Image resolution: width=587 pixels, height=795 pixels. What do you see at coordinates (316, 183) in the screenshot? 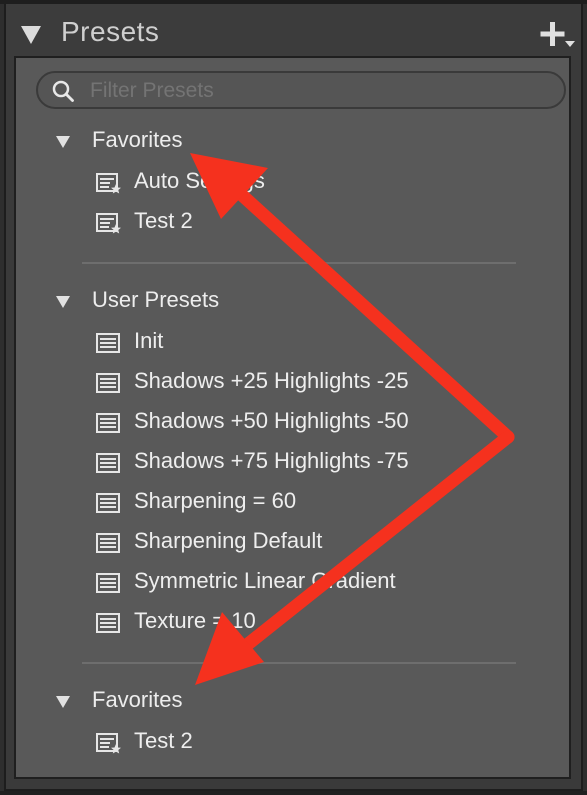
I see `preset-item-auto-settings: Auto Settings` at bounding box center [316, 183].